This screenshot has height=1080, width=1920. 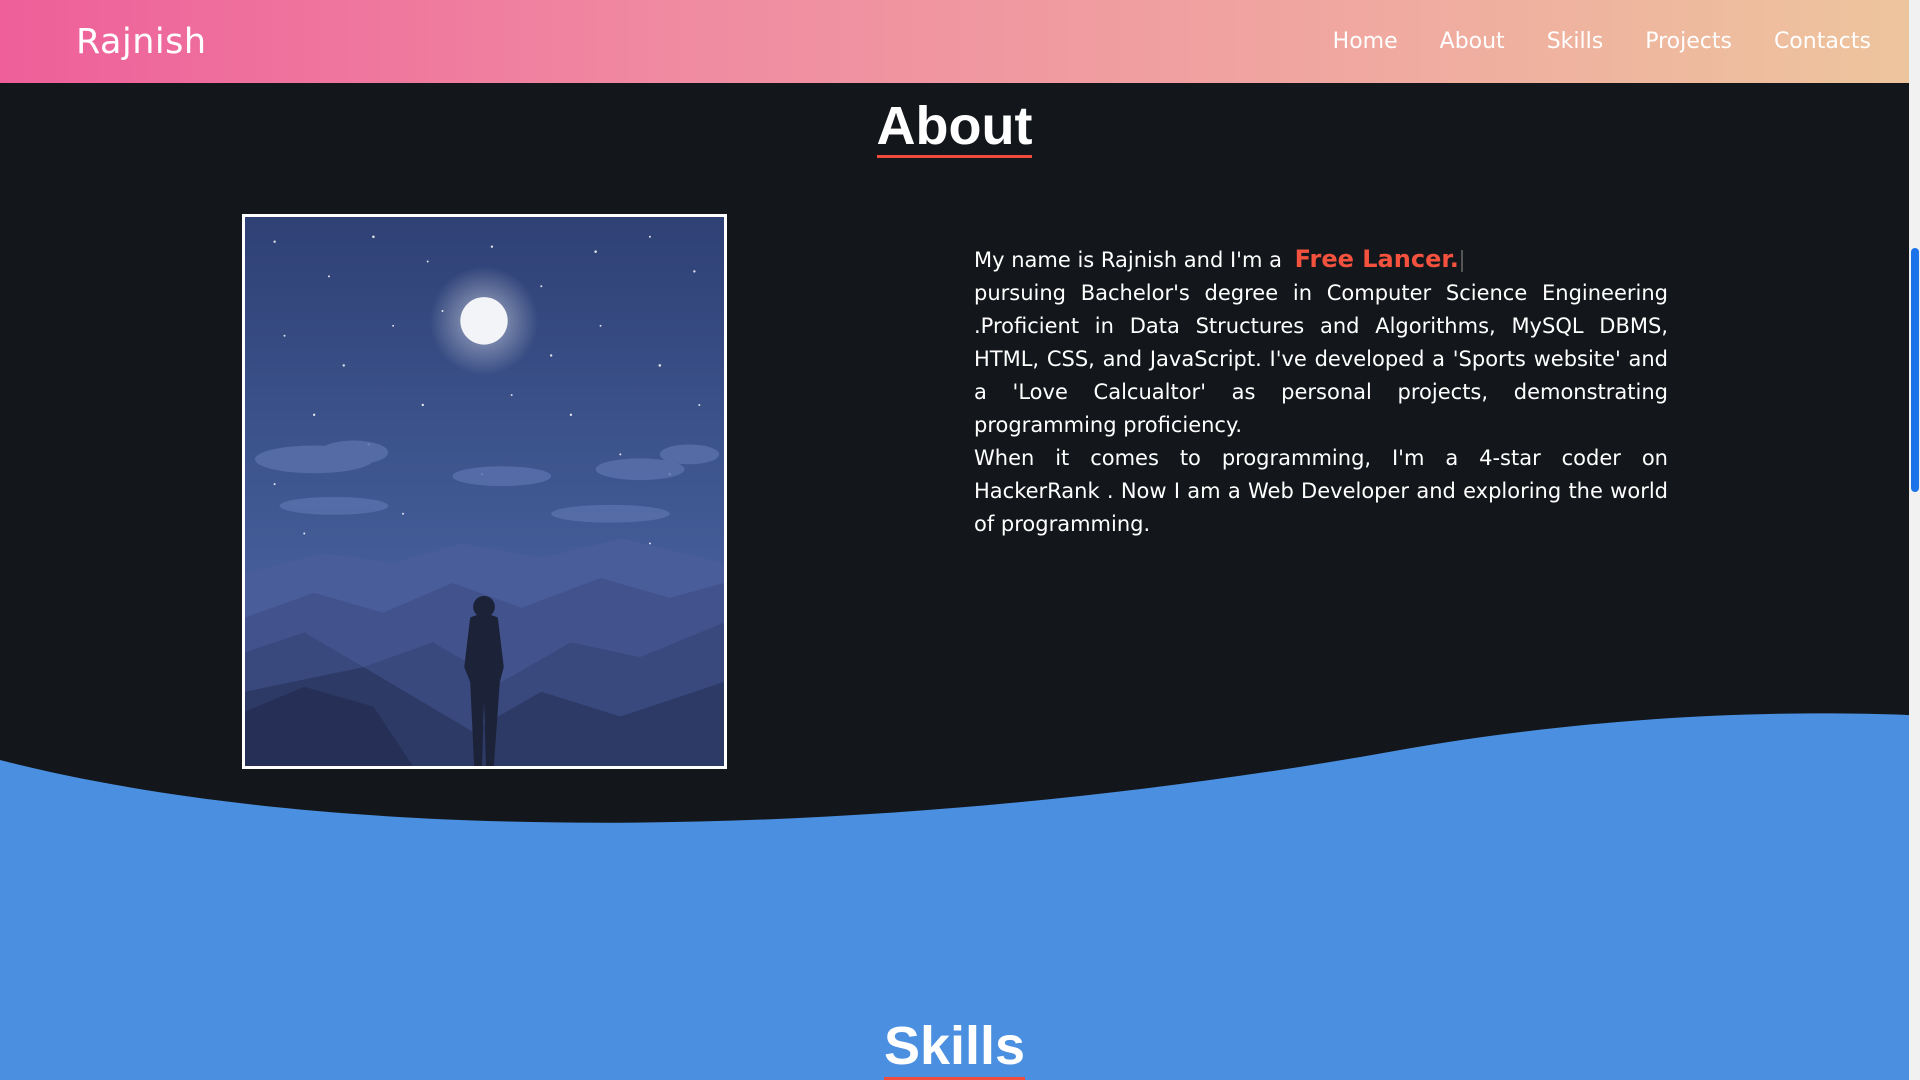 I want to click on nav-links: Home About Skills Projects Contacts, so click(x=1602, y=41).